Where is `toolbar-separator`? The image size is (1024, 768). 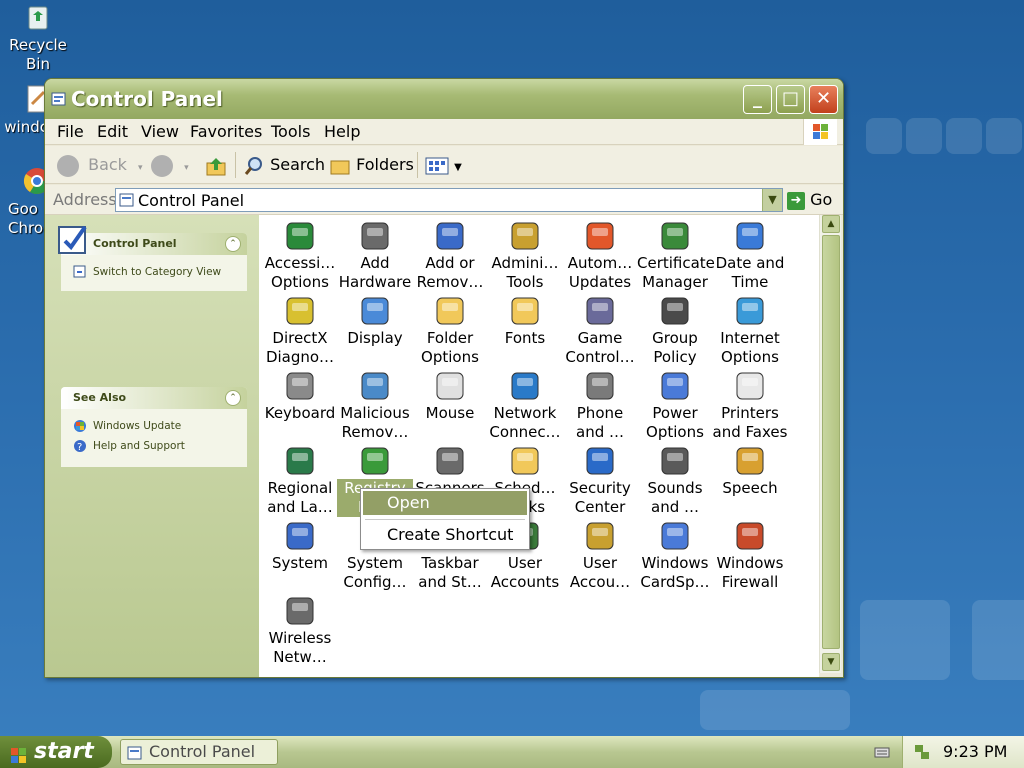 toolbar-separator is located at coordinates (417, 165).